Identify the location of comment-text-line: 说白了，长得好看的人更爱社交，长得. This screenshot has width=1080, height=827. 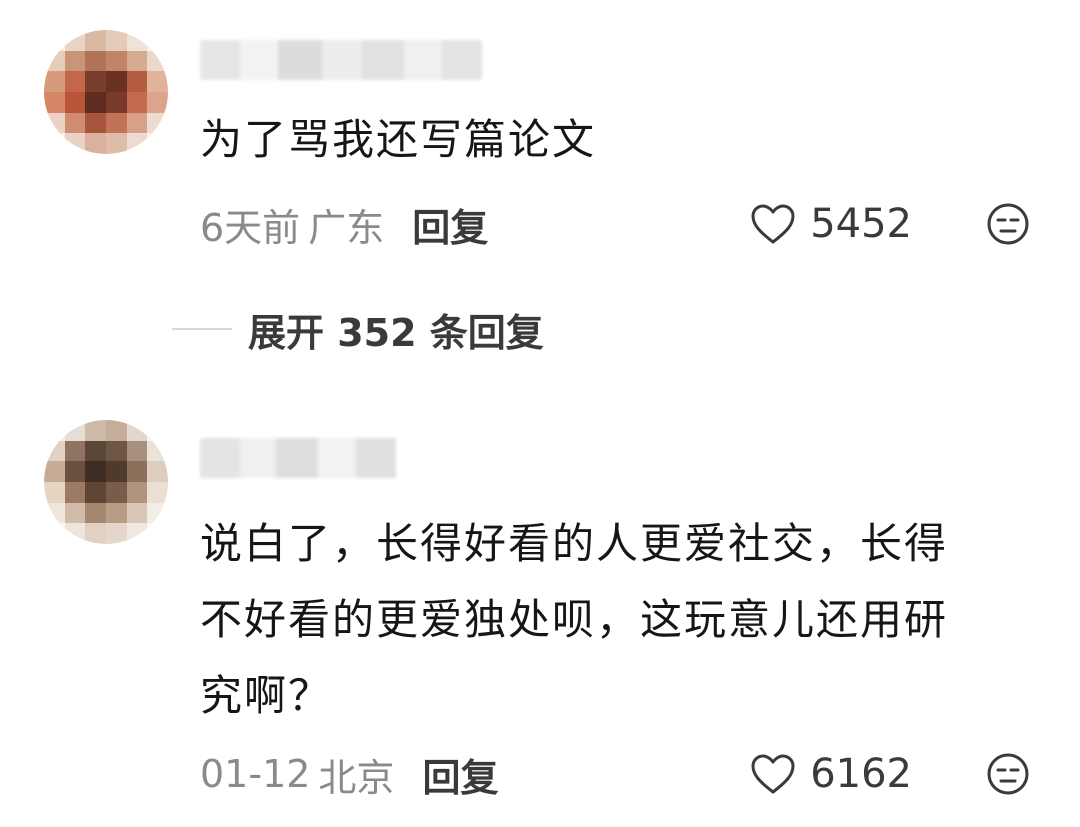
(574, 543).